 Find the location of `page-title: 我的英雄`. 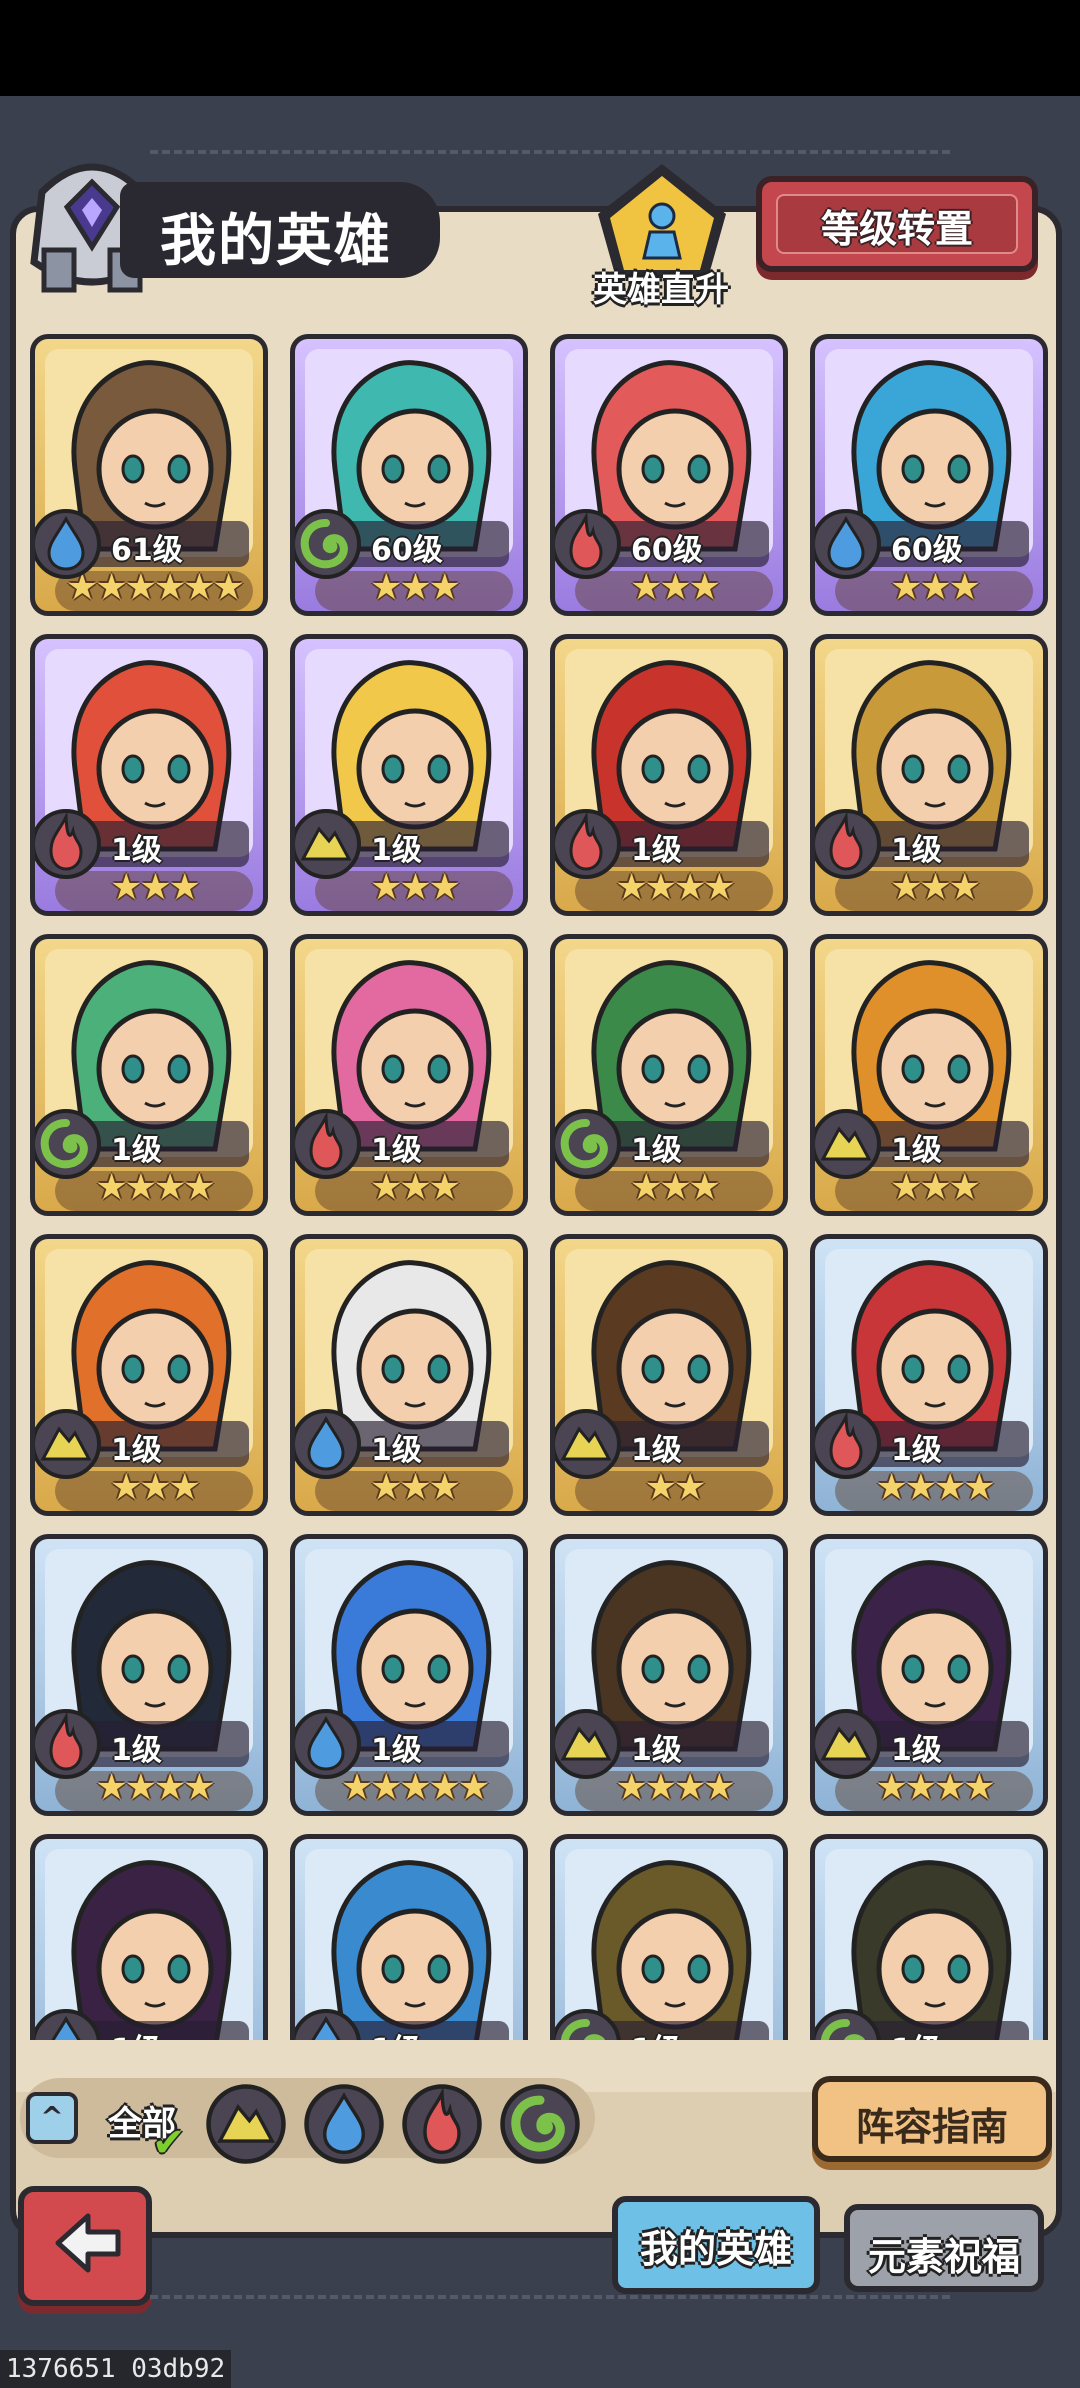

page-title: 我的英雄 is located at coordinates (276, 241).